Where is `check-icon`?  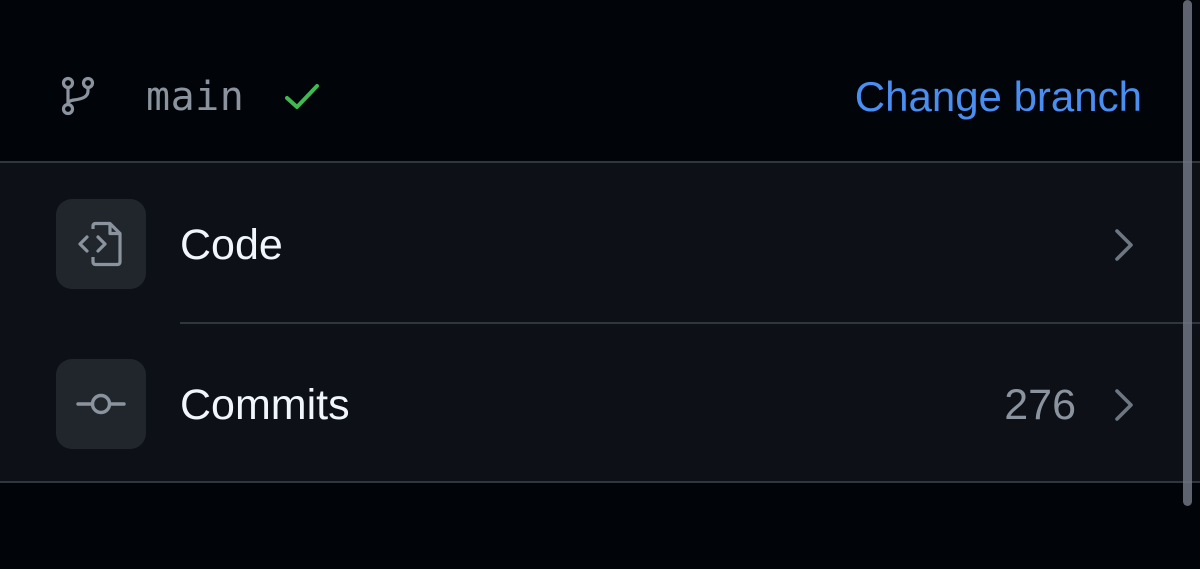 check-icon is located at coordinates (302, 96).